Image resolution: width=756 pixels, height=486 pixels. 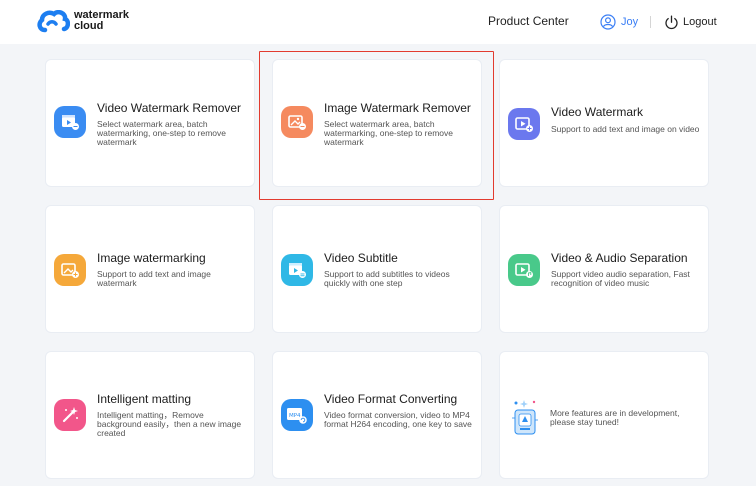 What do you see at coordinates (376, 125) in the screenshot?
I see `selection-highlight` at bounding box center [376, 125].